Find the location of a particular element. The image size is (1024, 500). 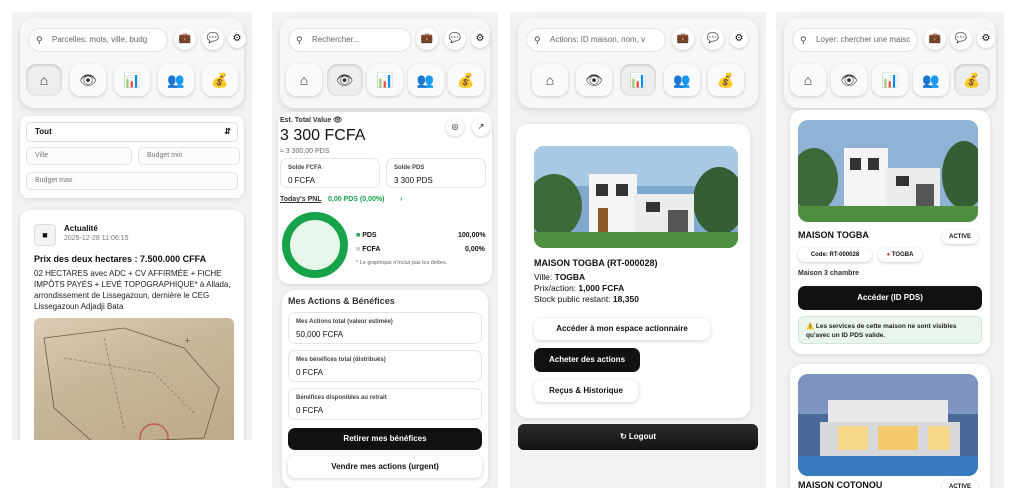

post-title: Prix des deux hectares : 7.500.000 CFFA is located at coordinates (120, 259).